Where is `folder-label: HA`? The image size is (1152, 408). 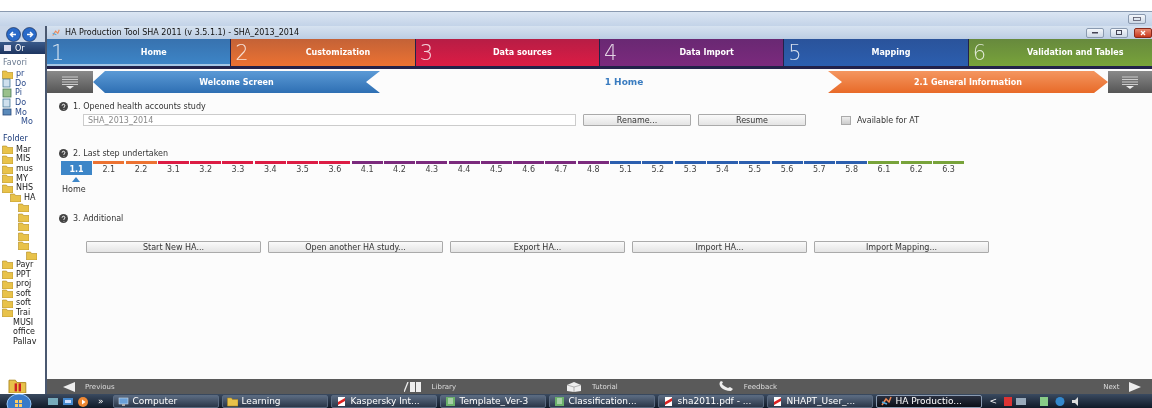
folder-label: HA is located at coordinates (30, 197).